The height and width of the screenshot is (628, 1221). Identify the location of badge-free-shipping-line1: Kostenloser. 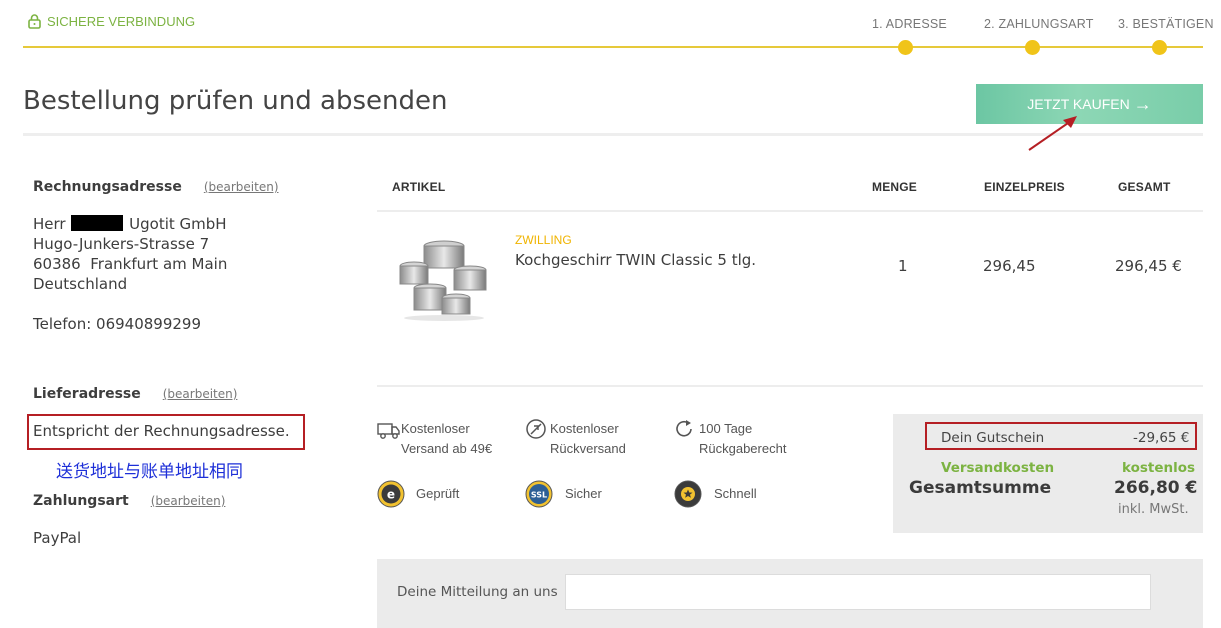
(435, 428).